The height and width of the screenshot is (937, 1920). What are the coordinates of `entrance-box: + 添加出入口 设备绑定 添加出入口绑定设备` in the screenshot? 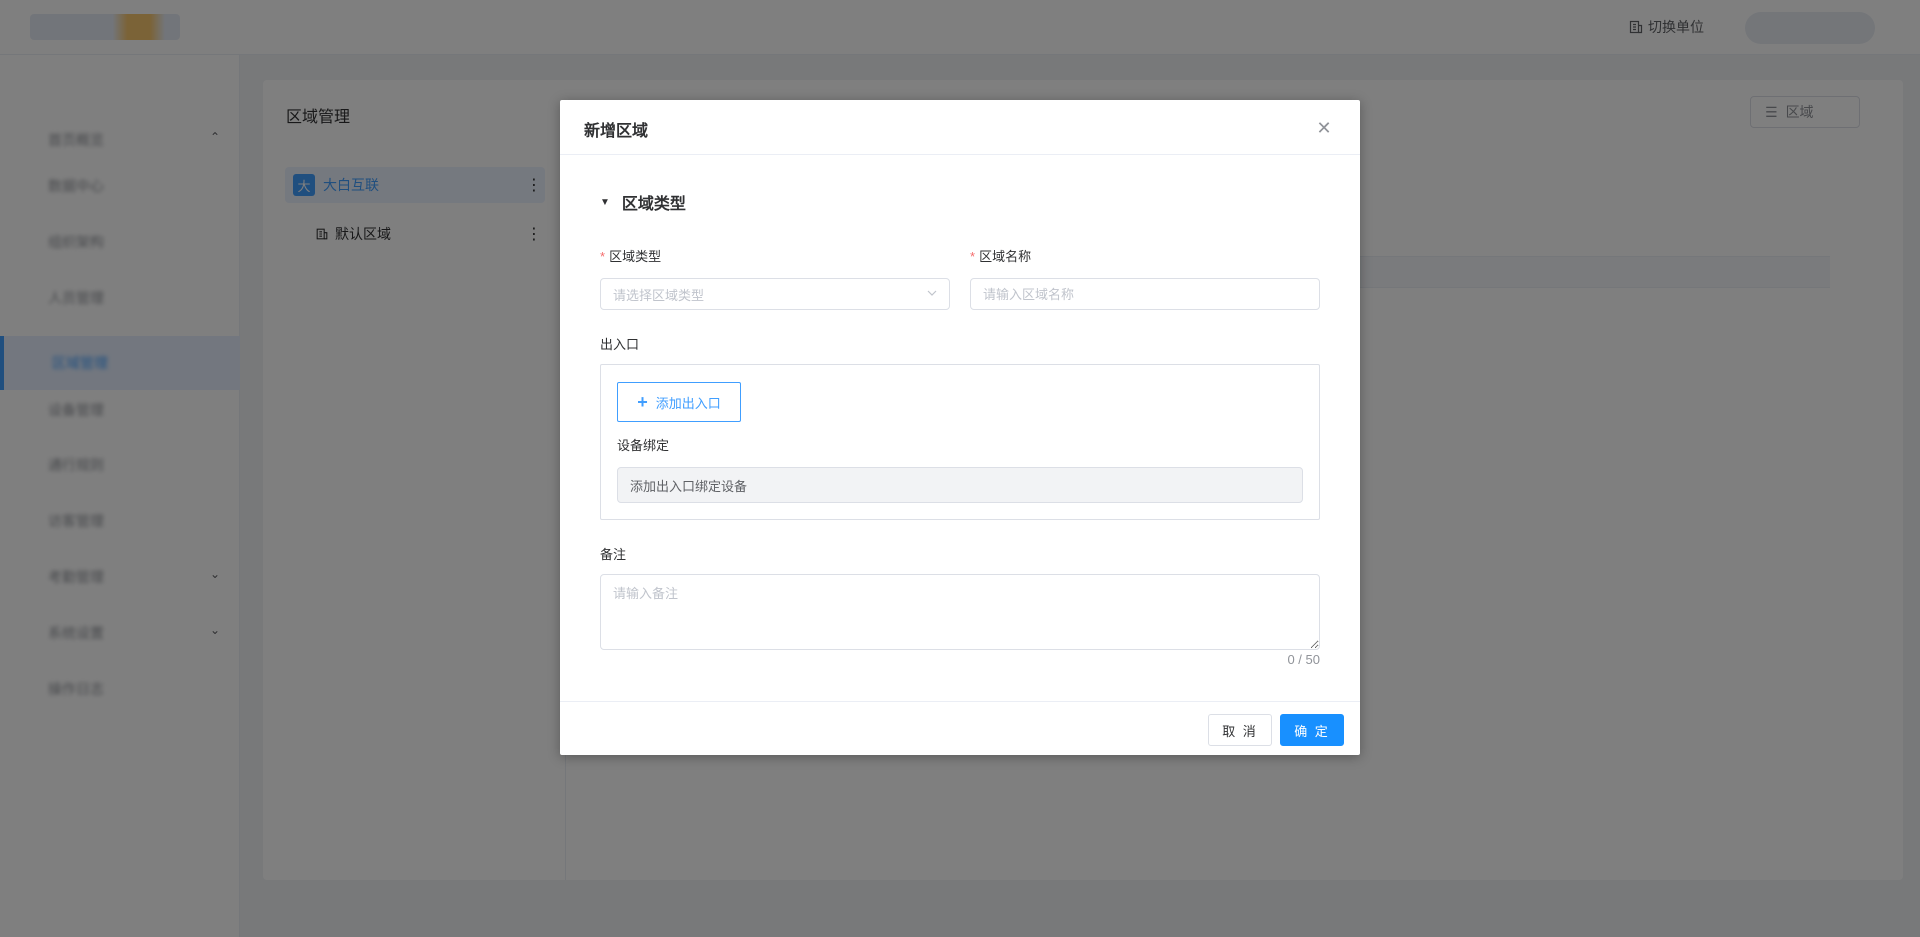 It's located at (960, 442).